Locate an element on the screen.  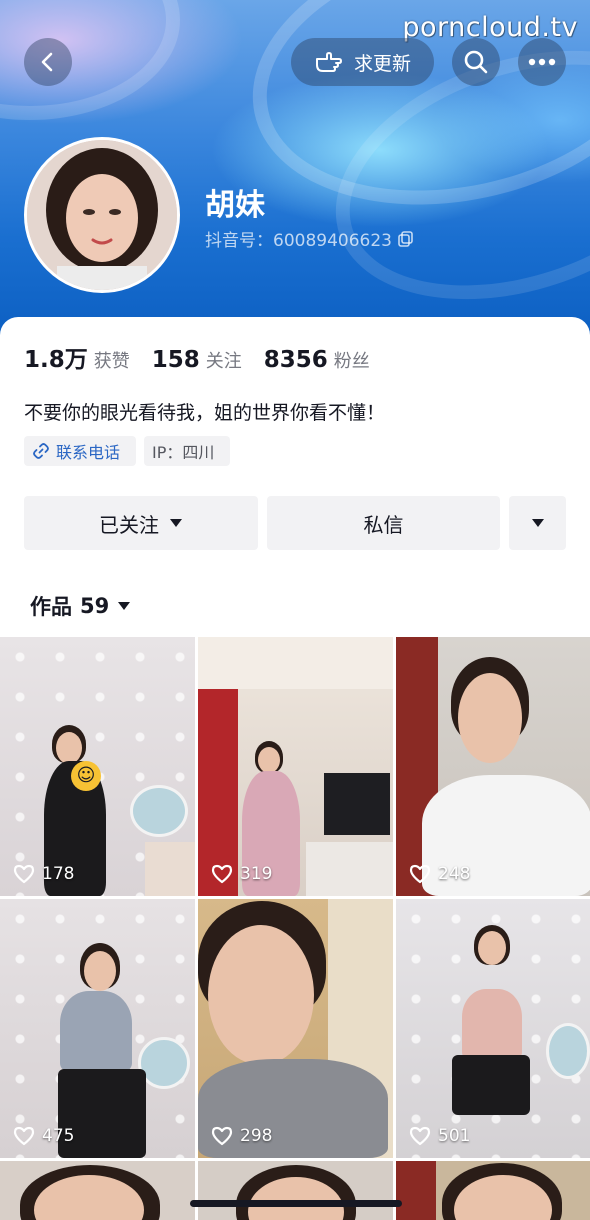
avatar is located at coordinates (102, 215).